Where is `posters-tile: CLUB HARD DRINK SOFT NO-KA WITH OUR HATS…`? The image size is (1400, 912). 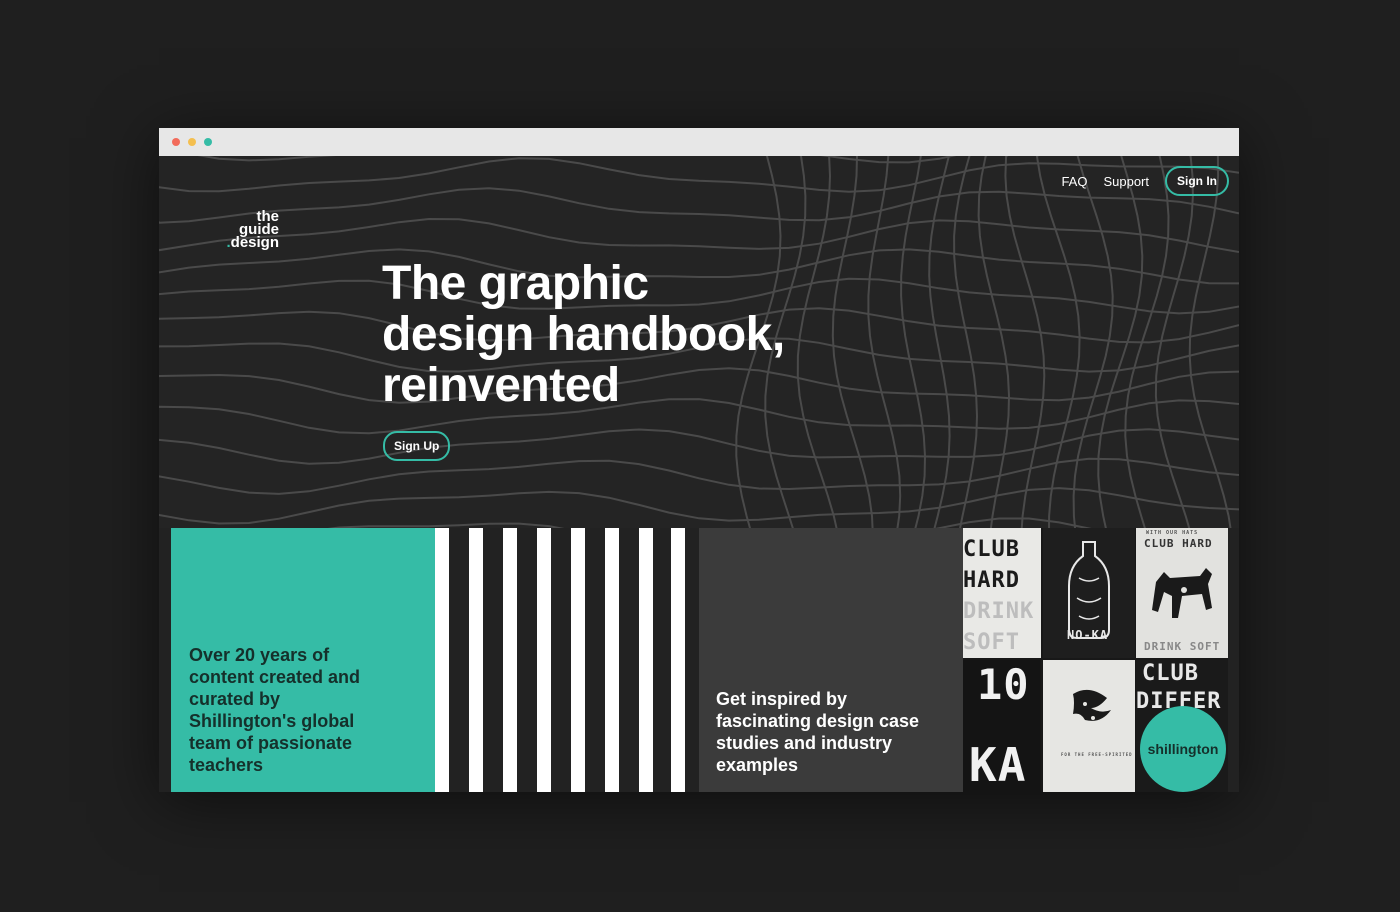
posters-tile: CLUB HARD DRINK SOFT NO-KA WITH OUR HATS… is located at coordinates (1095, 660).